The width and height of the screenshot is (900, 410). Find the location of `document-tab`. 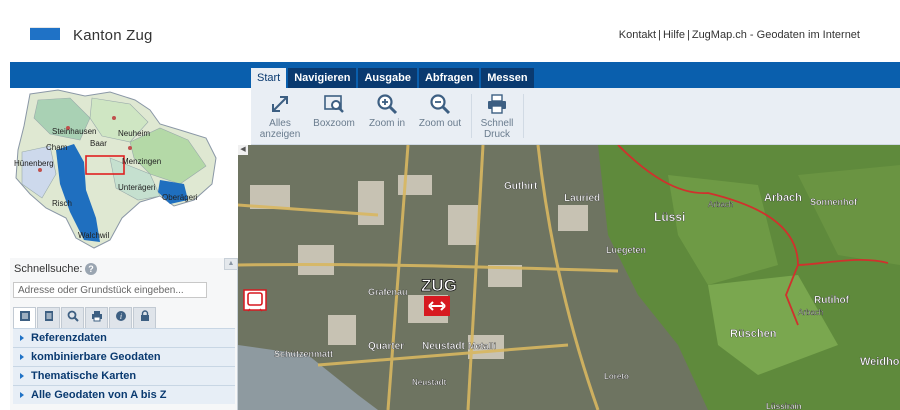

document-tab is located at coordinates (48, 317).